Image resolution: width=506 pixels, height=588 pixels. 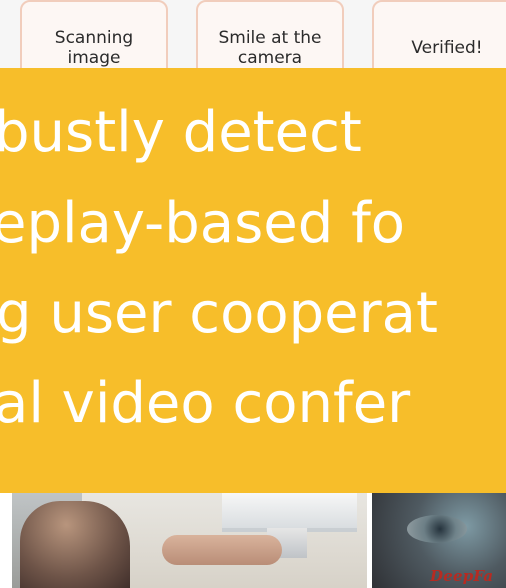 I want to click on deepfake-photo: DeepFa, so click(x=439, y=540).